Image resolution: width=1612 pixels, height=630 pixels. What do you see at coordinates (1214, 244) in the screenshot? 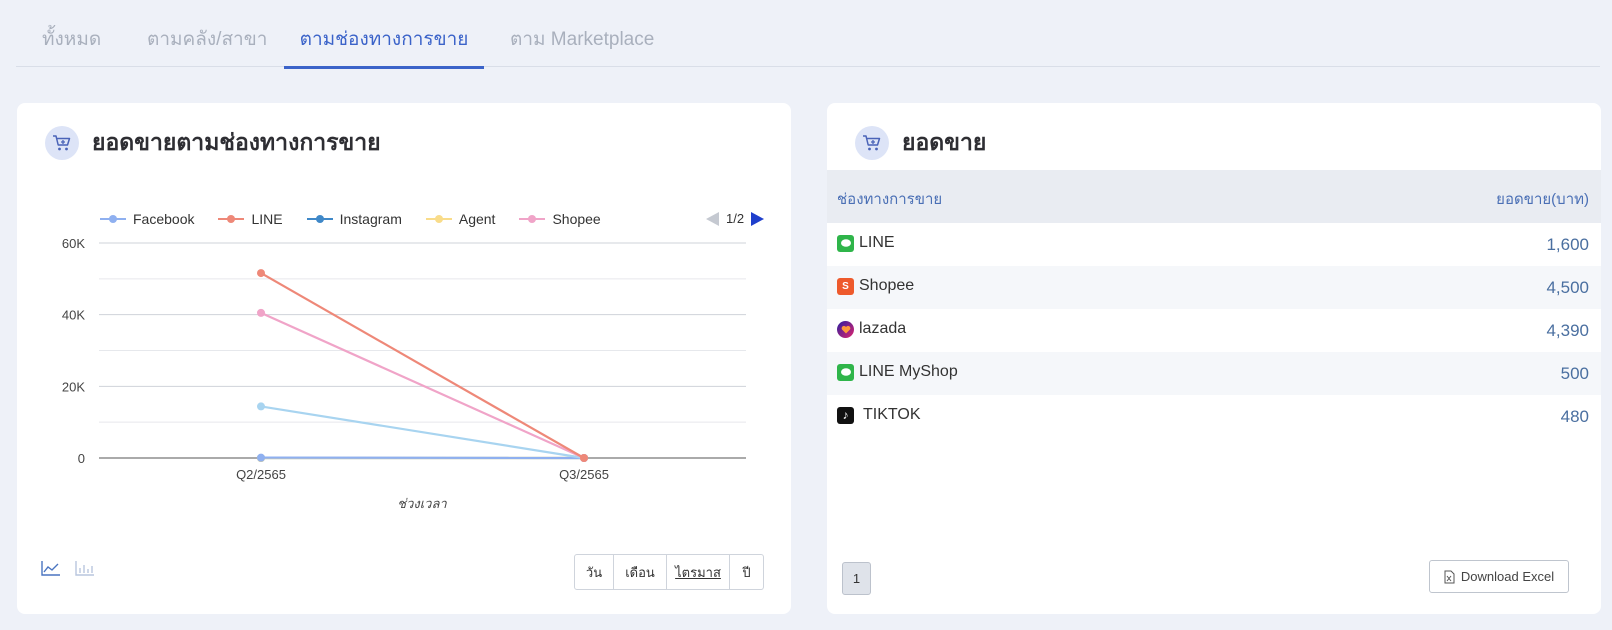
I see `table-row: LINE 1,600` at bounding box center [1214, 244].